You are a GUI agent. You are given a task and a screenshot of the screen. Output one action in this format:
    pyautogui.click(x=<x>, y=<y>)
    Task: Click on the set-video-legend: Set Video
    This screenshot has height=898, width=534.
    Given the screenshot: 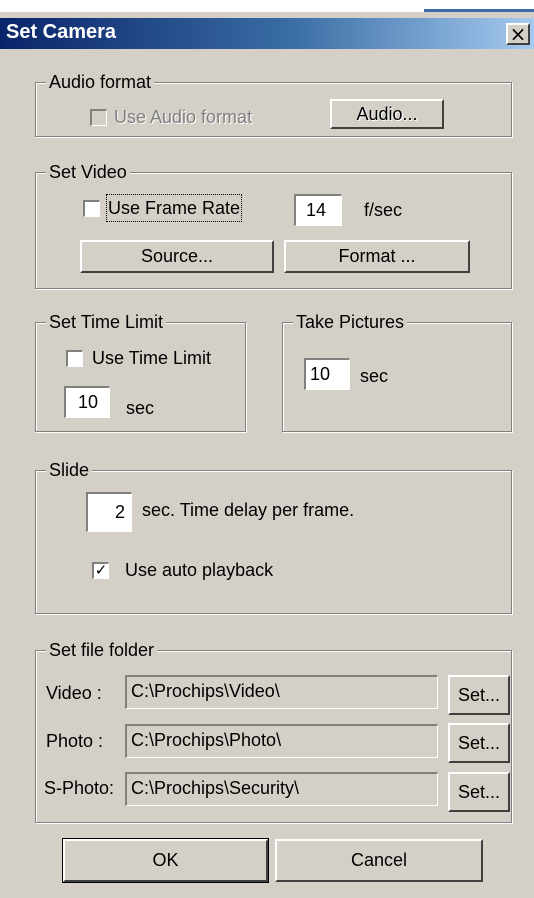 What is the action you would take?
    pyautogui.click(x=88, y=172)
    